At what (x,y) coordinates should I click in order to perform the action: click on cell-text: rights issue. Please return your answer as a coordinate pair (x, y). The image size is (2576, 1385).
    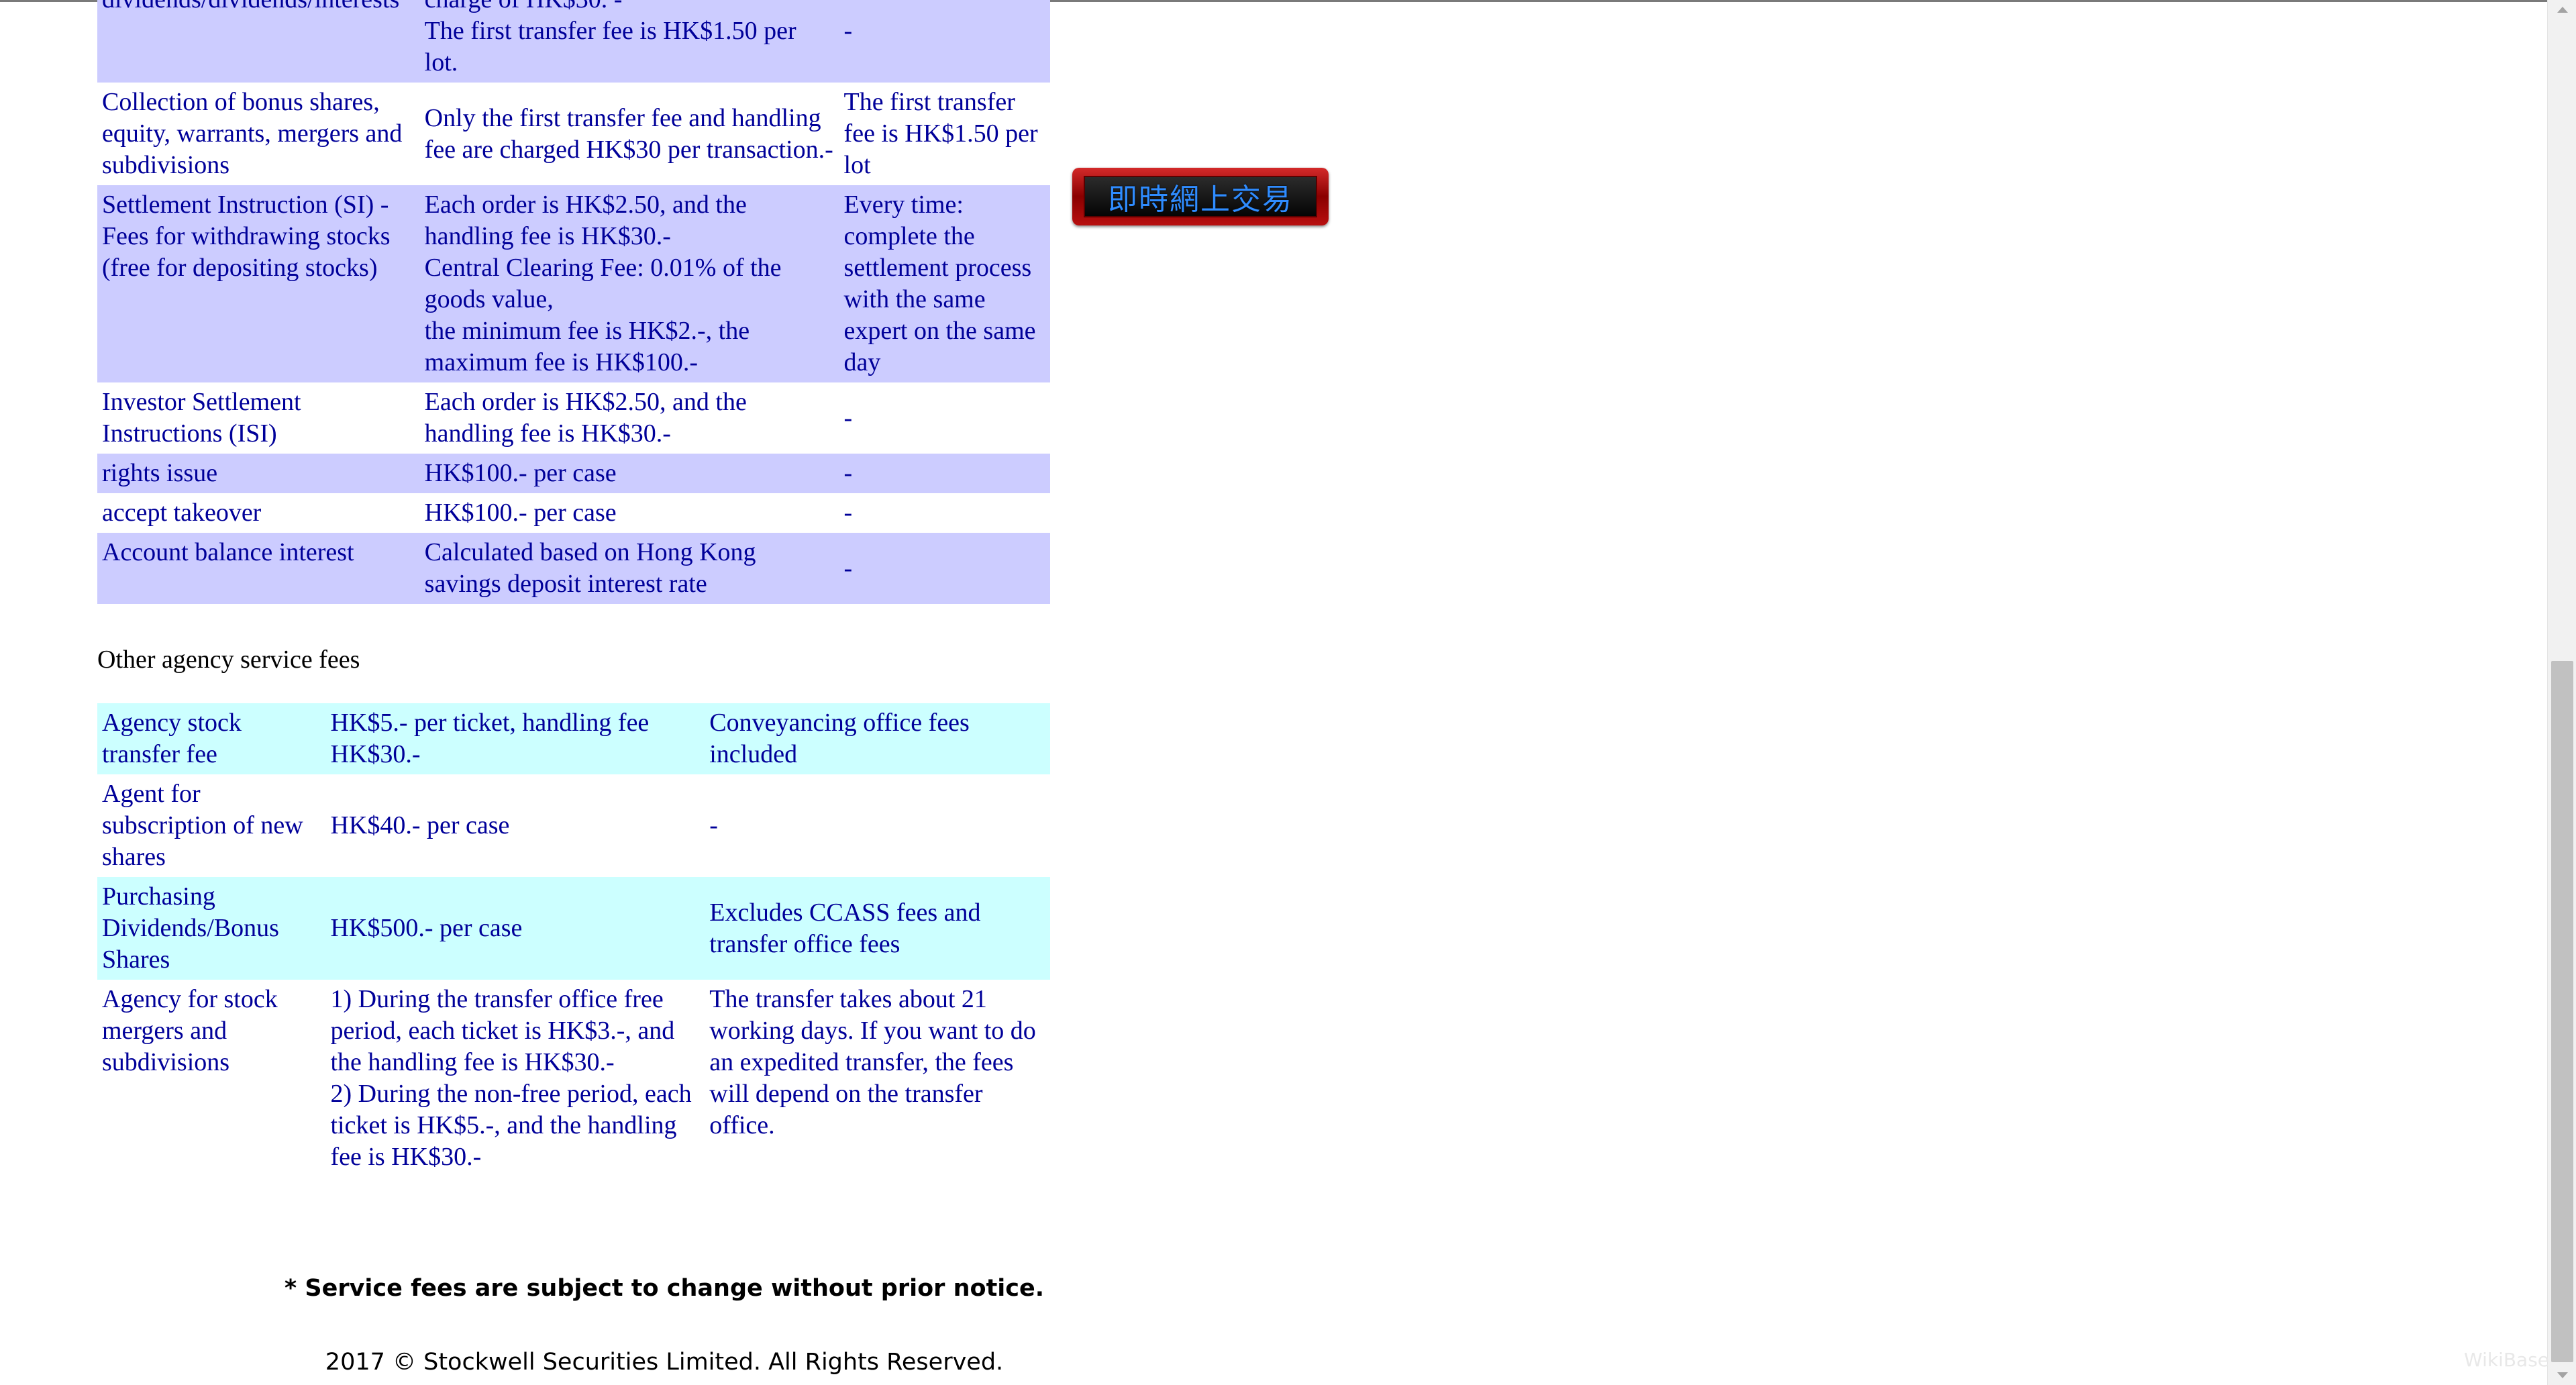
    Looking at the image, I should click on (160, 473).